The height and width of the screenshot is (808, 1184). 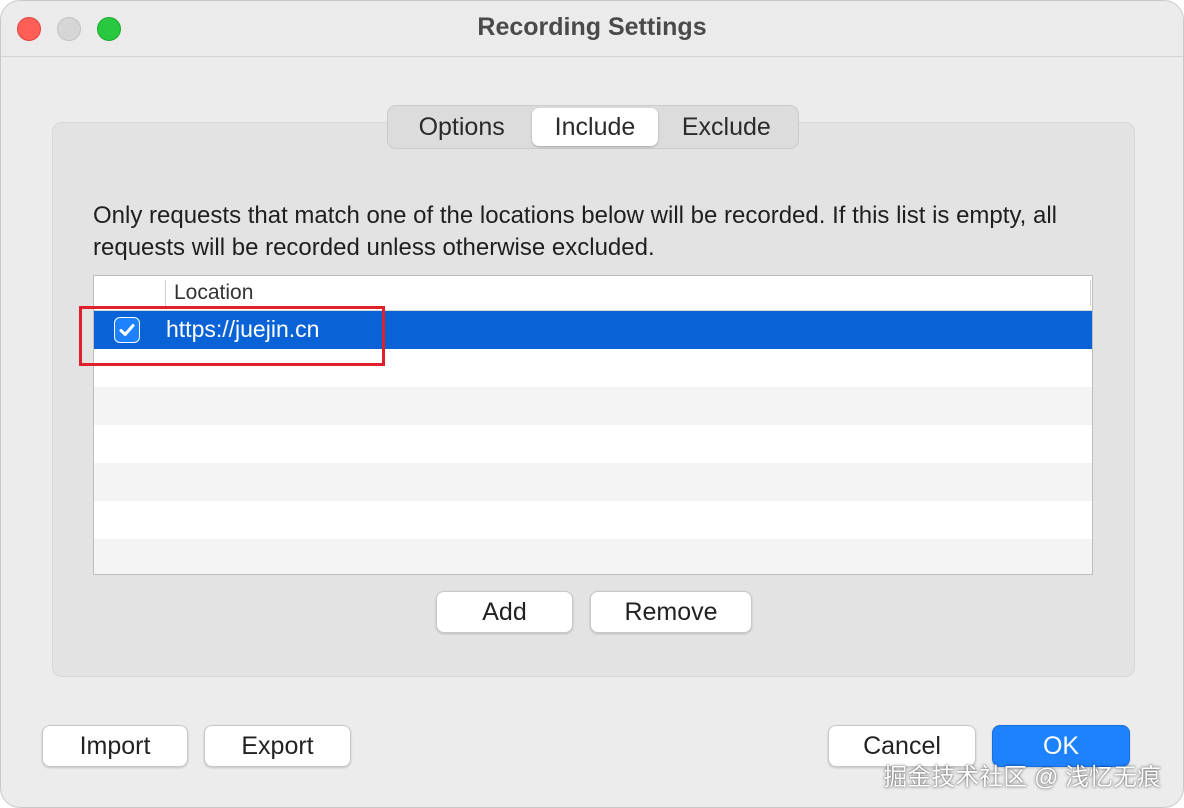 I want to click on tab-include: Include, so click(x=595, y=127).